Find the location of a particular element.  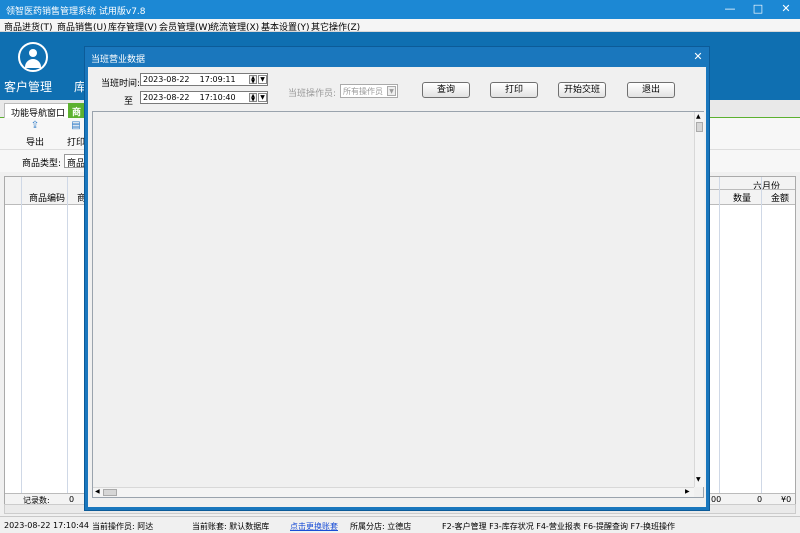

dialog-title: 当班营业数据 is located at coordinates (118, 60).